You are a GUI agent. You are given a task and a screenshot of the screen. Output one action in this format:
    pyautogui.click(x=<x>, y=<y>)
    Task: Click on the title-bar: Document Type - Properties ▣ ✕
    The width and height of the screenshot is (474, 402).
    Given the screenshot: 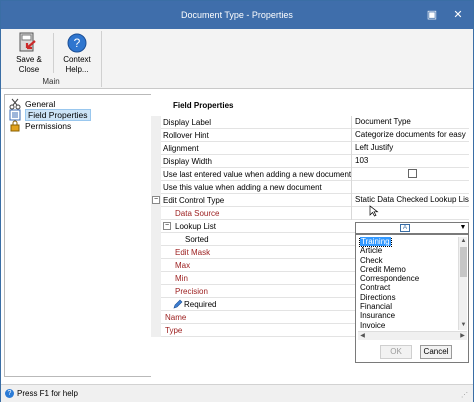 What is the action you would take?
    pyautogui.click(x=237, y=15)
    